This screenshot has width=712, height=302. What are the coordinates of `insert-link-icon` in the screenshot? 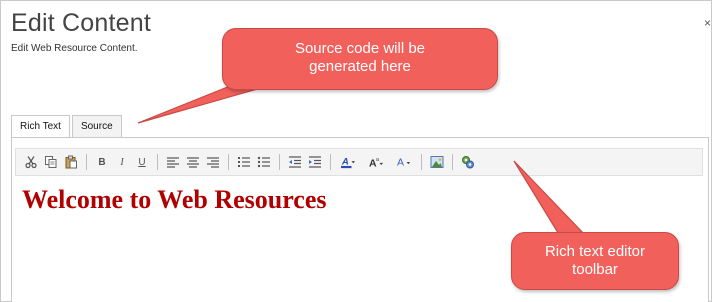 It's located at (468, 162).